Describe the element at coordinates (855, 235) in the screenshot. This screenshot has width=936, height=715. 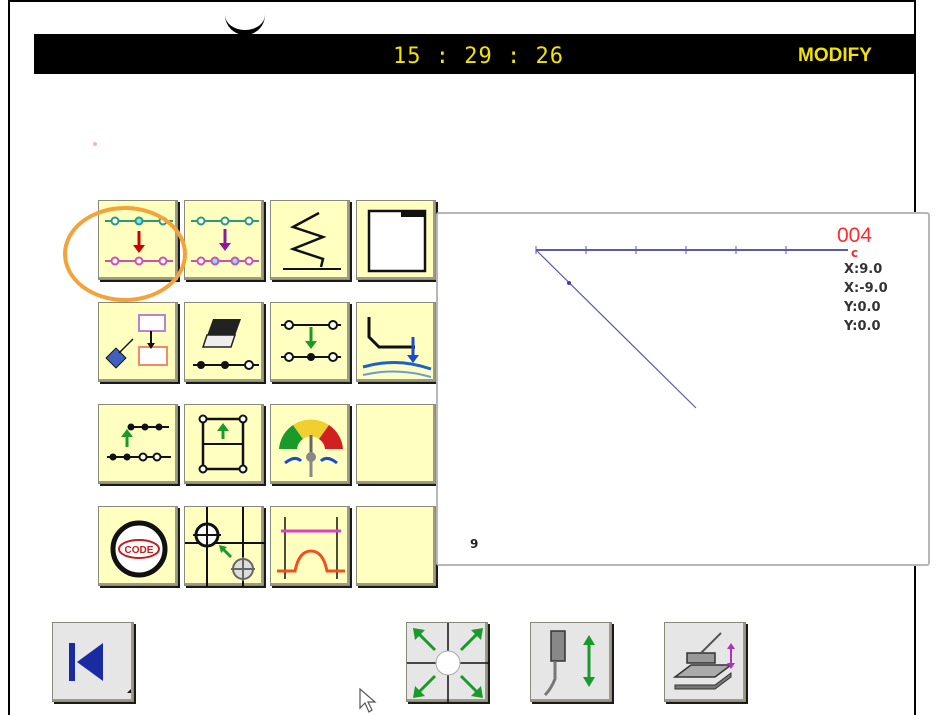
I see `pattern-number: 004` at that location.